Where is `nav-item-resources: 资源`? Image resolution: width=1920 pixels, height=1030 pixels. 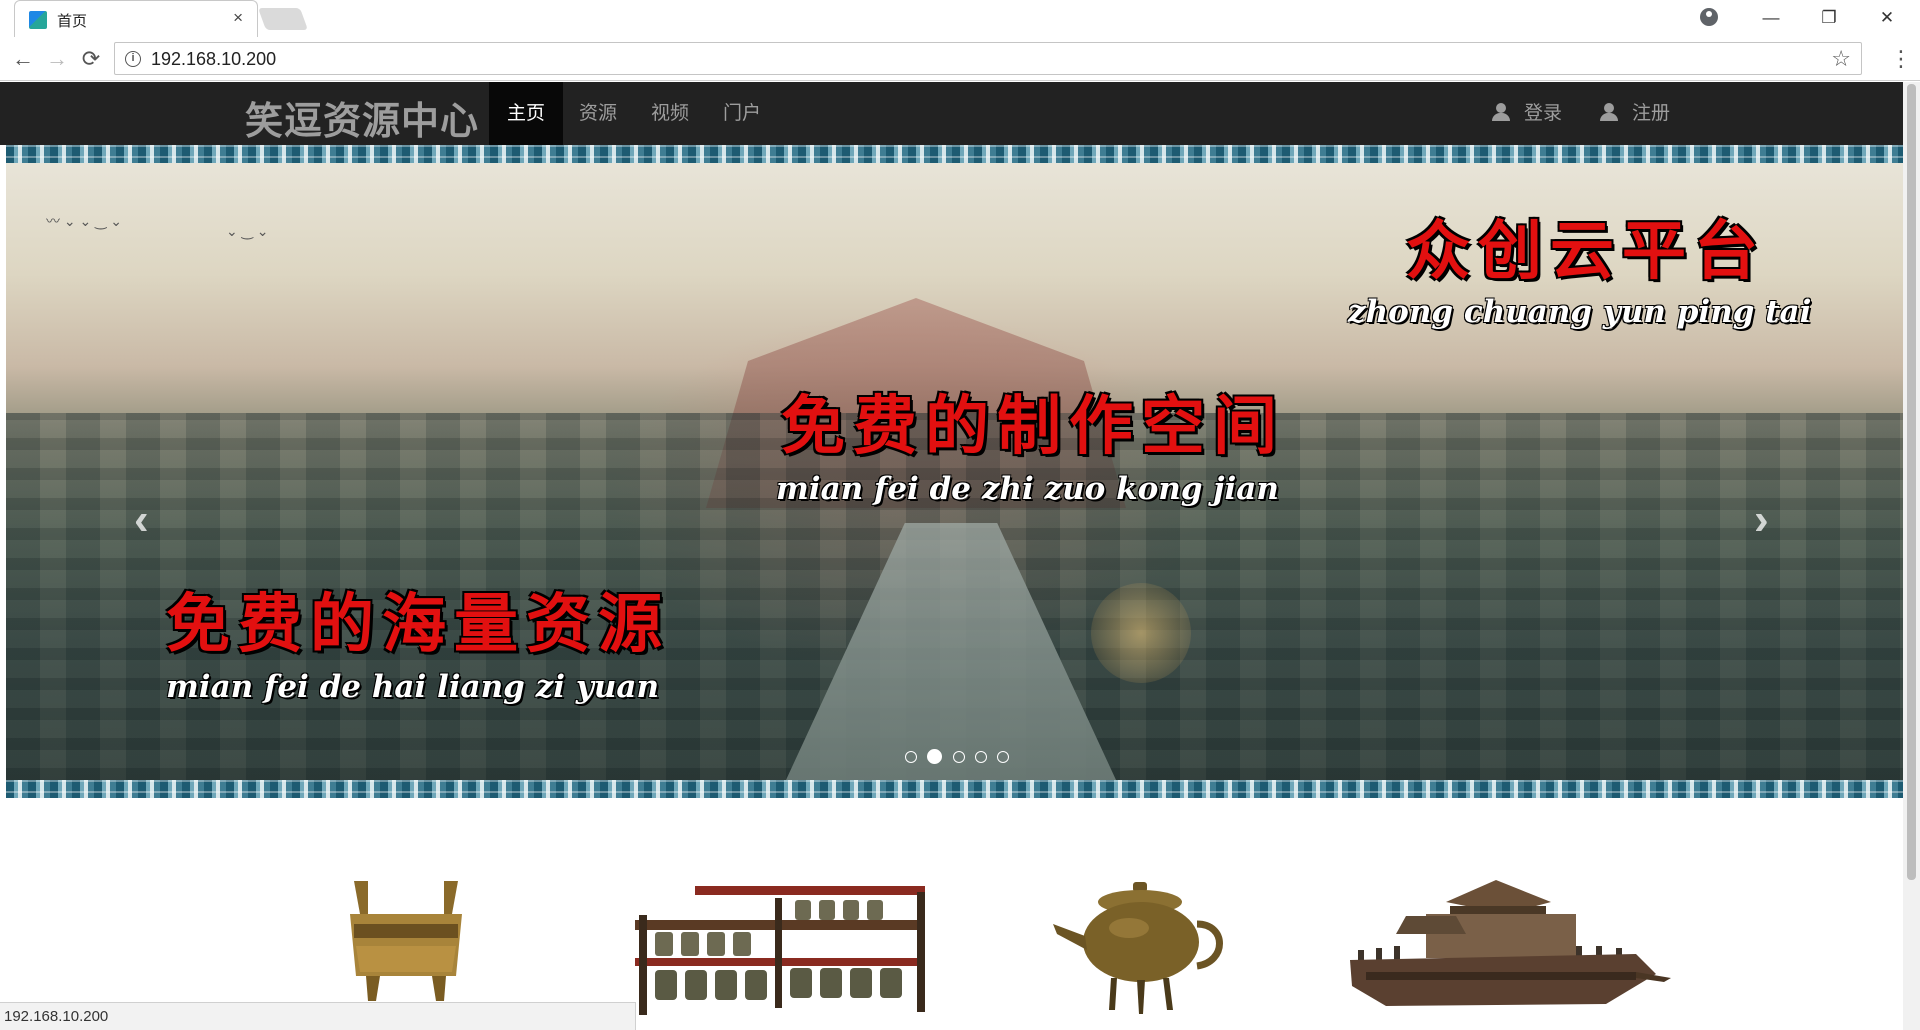 nav-item-resources: 资源 is located at coordinates (598, 113).